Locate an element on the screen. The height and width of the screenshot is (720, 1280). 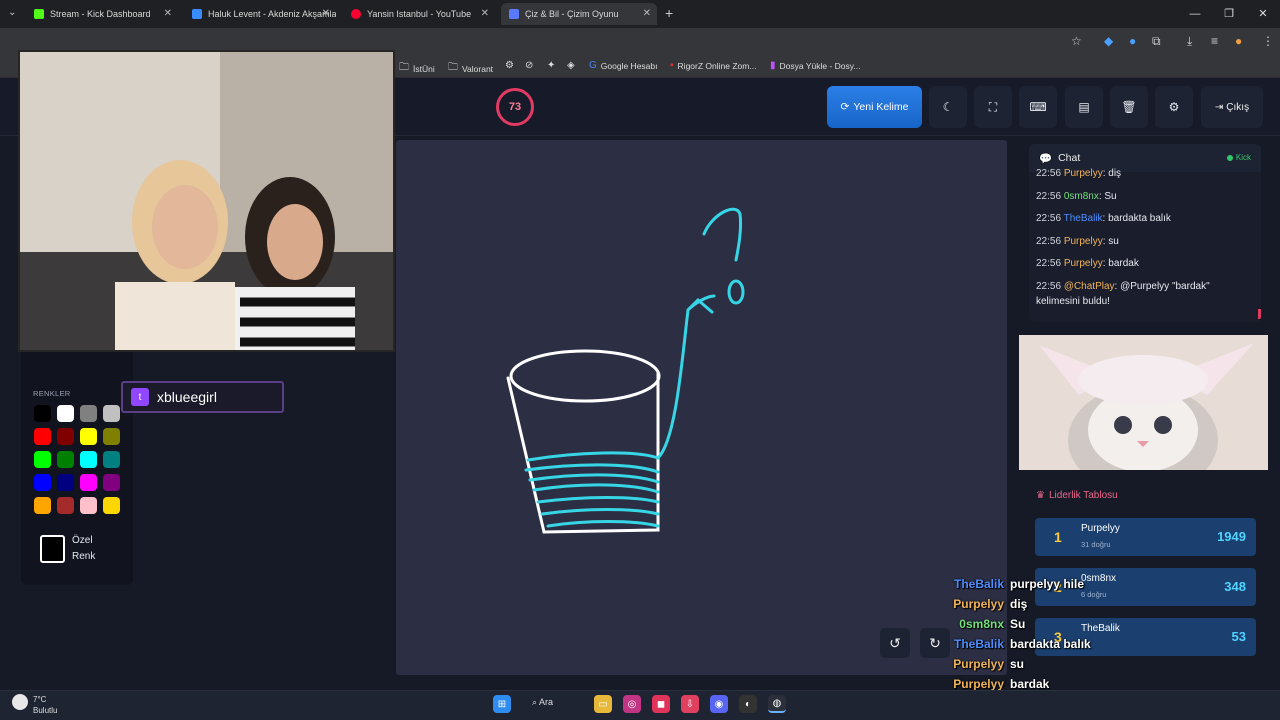
chat-message: 22:56 Purpelyy: su is located at coordinates (1142, 241).